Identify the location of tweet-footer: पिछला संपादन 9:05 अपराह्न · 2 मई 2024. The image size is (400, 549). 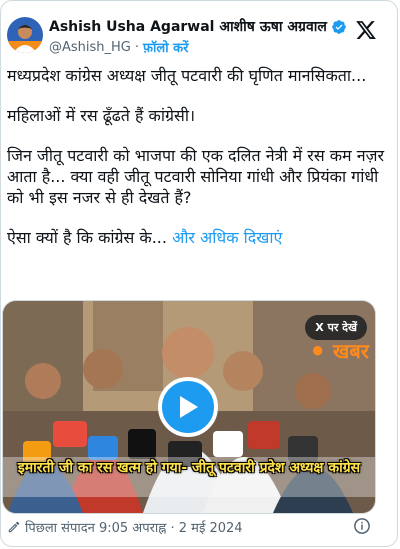
(125, 527).